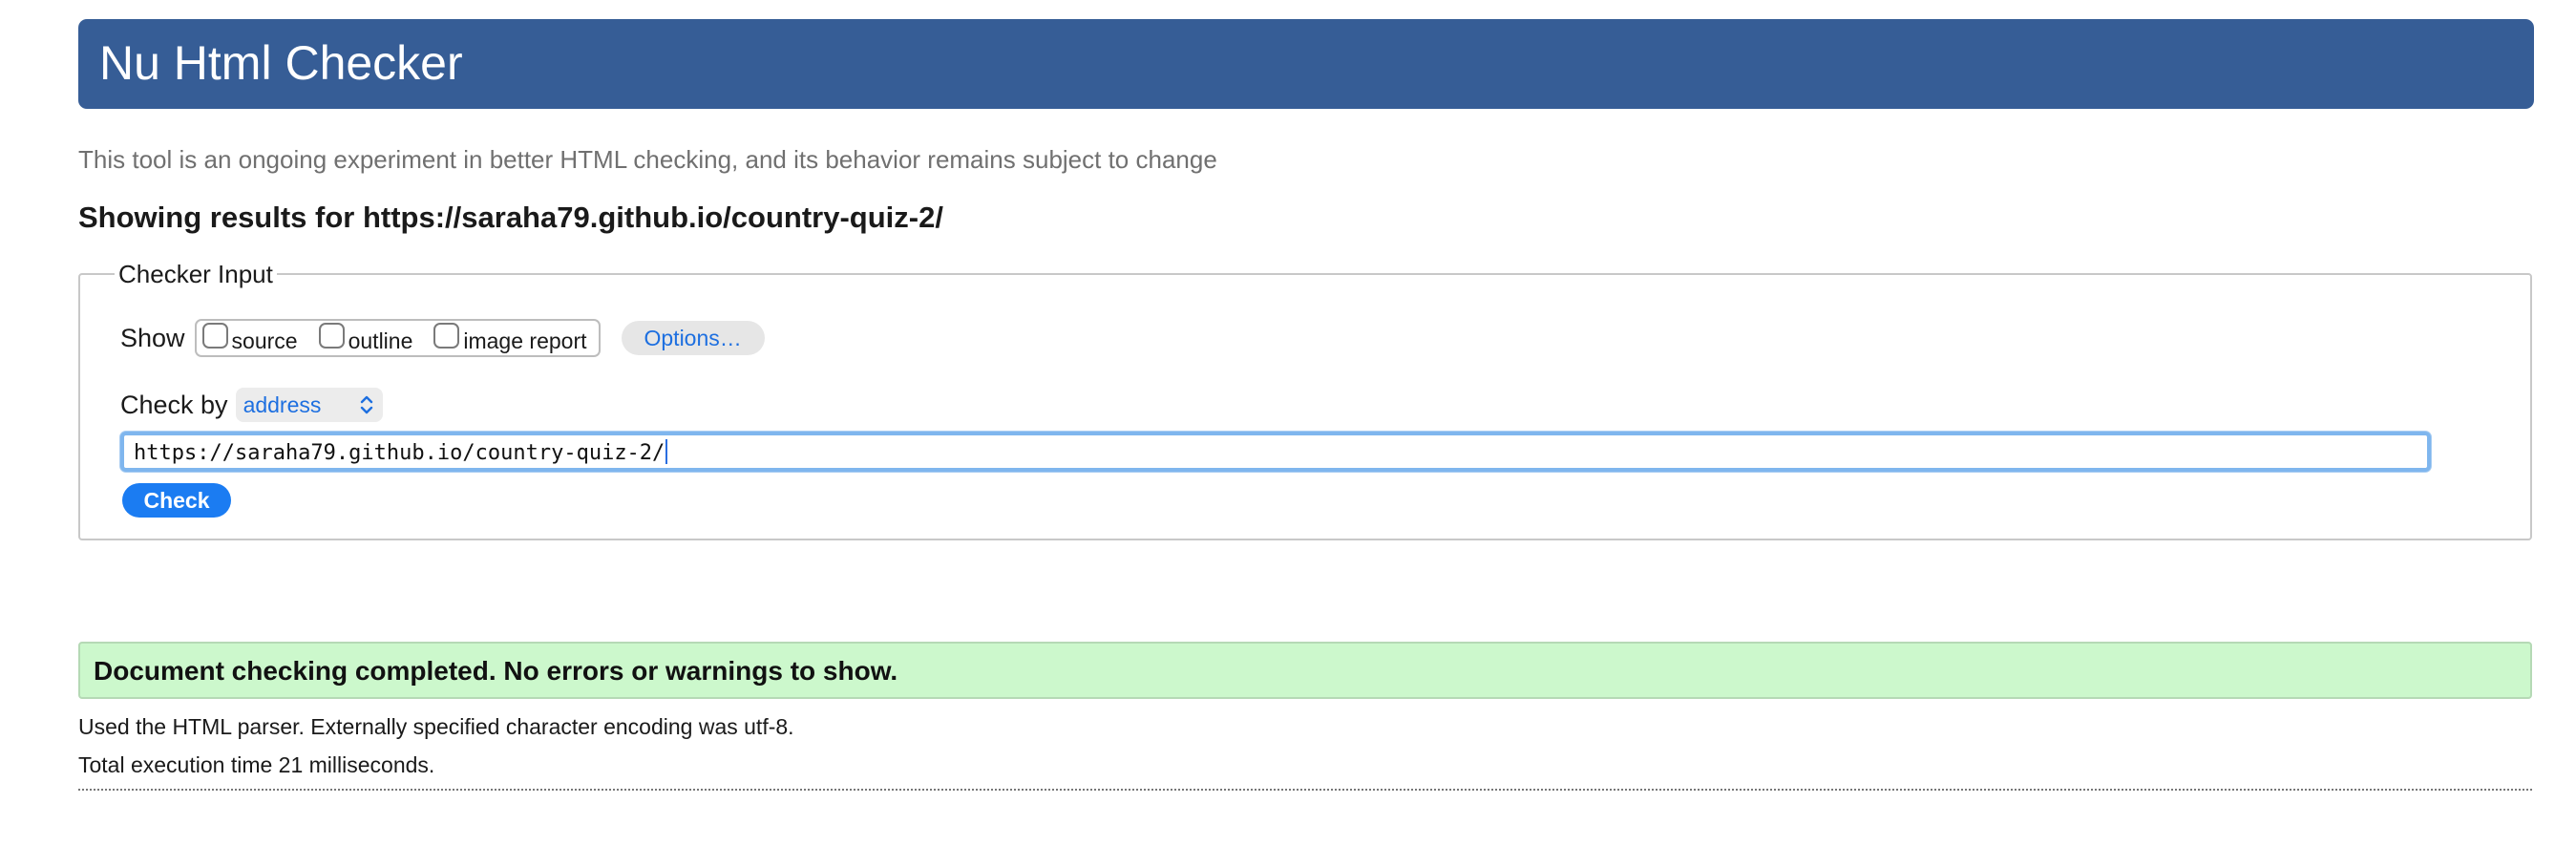  I want to click on image-report-checkbox-label: image report, so click(524, 341).